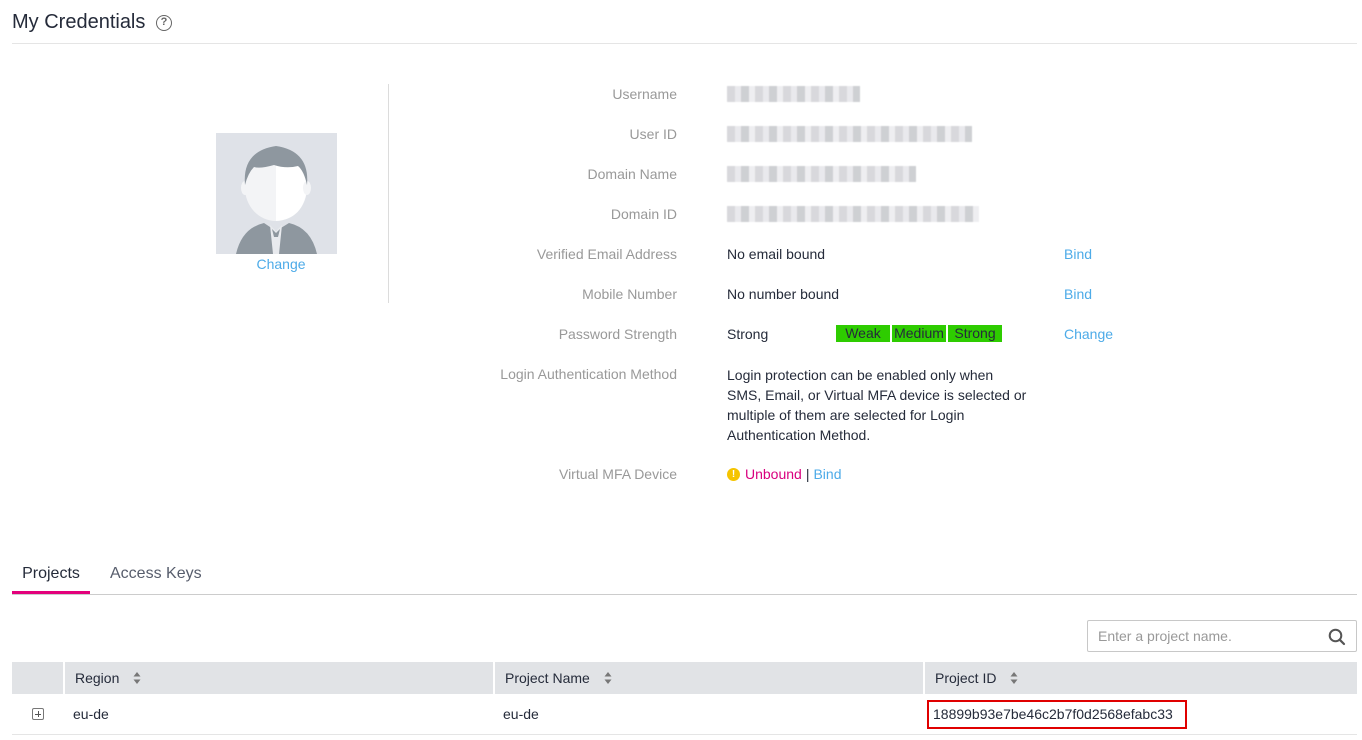 The height and width of the screenshot is (740, 1362). I want to click on tab-access-keys: Access Keys, so click(156, 580).